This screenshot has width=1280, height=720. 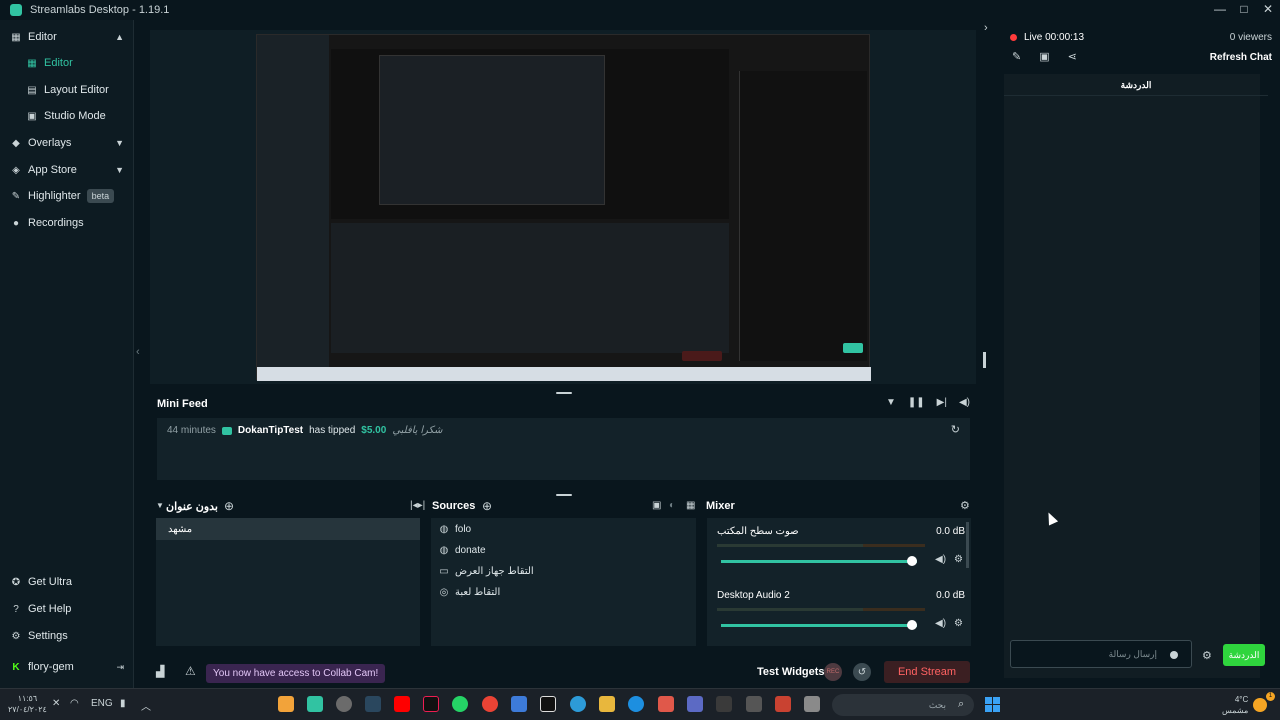 What do you see at coordinates (1268, 10) in the screenshot?
I see `close-icon: ✕` at bounding box center [1268, 10].